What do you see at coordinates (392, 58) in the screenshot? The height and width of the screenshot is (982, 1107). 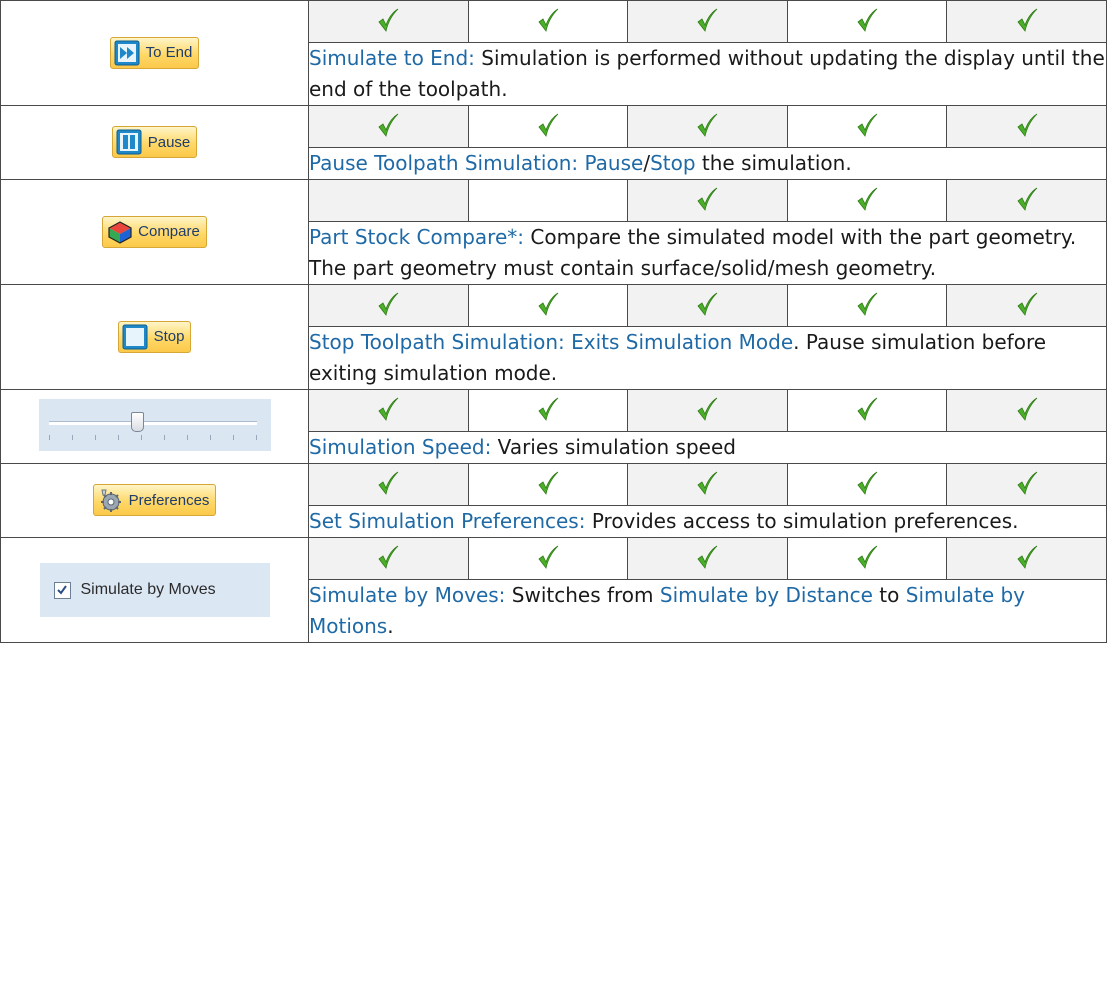 I see `description-link: Simulate to End:` at bounding box center [392, 58].